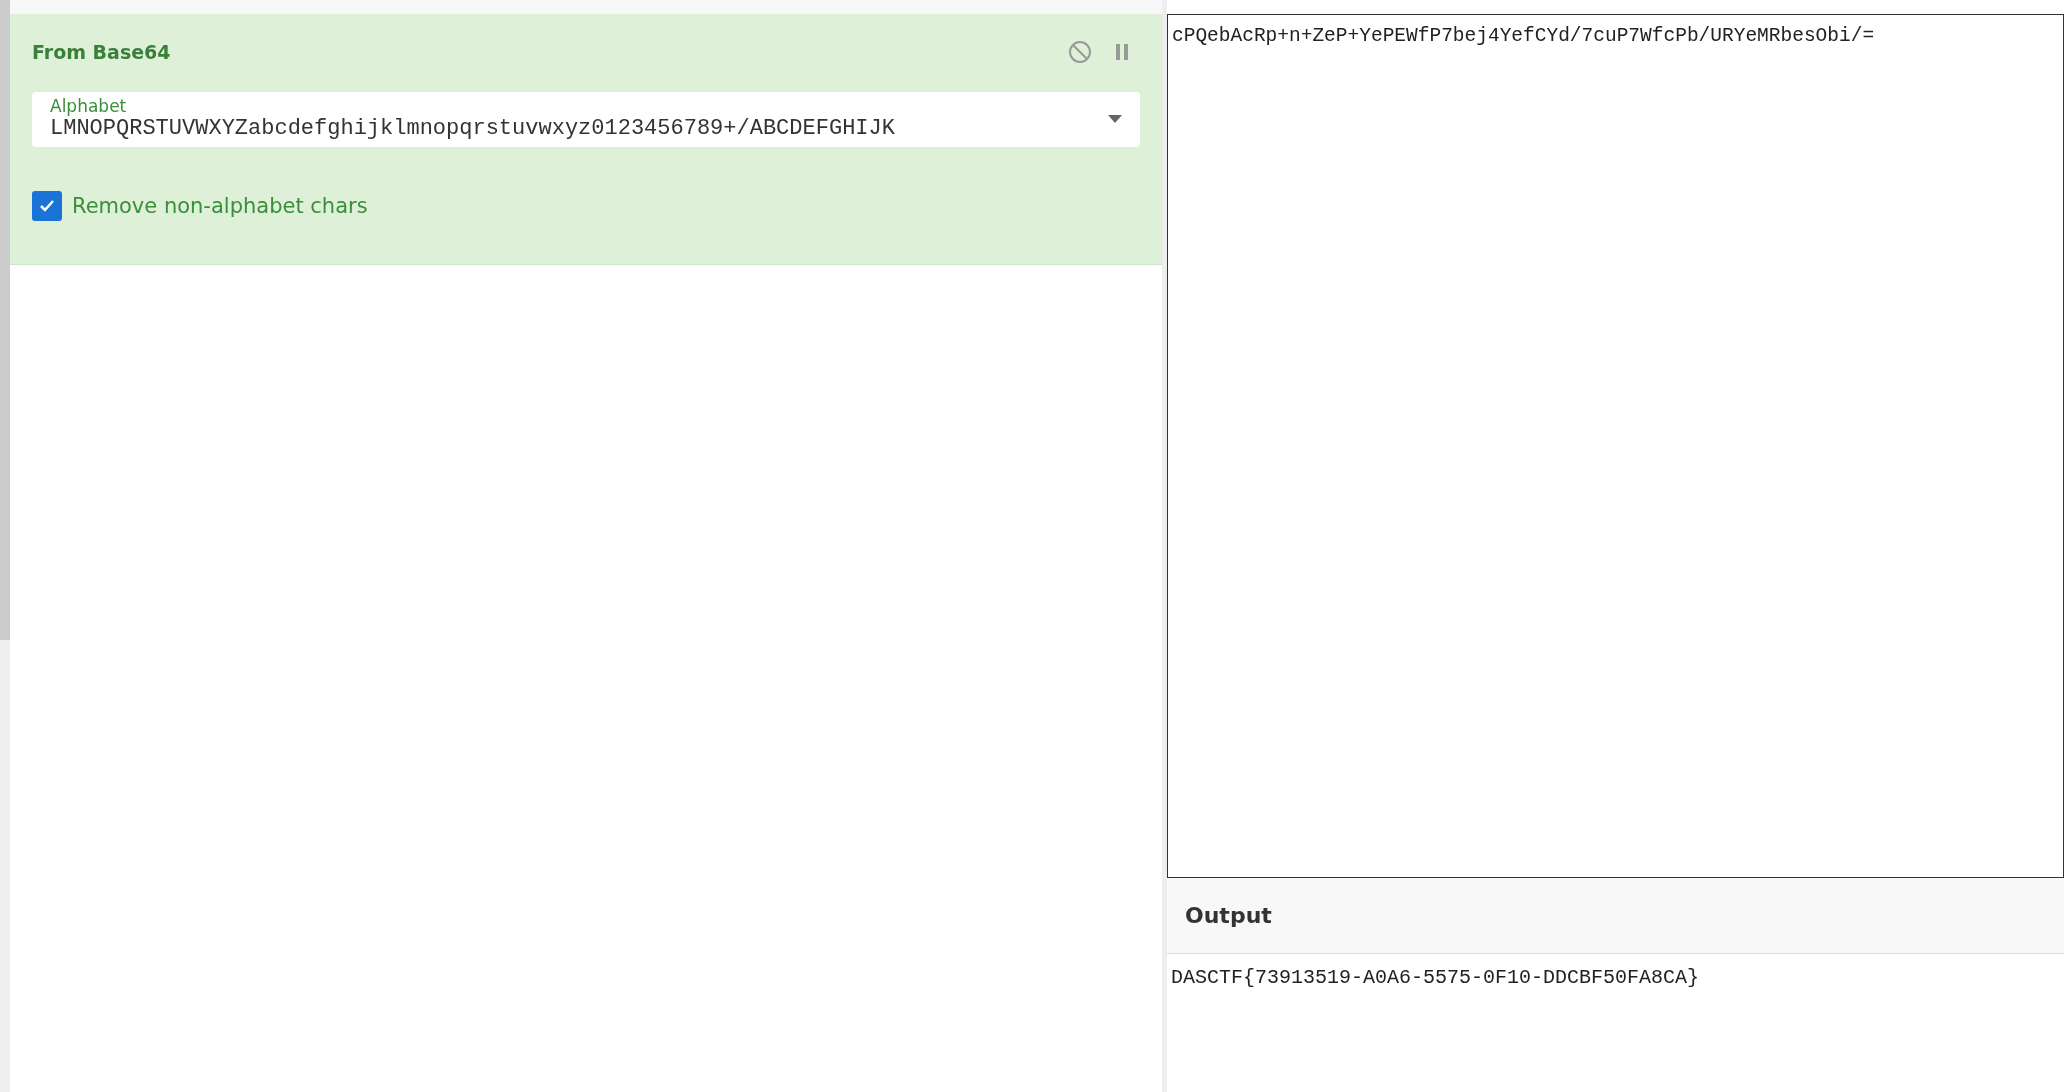 The image size is (2064, 1092). Describe the element at coordinates (101, 52) in the screenshot. I see `operation-title: From Base64` at that location.